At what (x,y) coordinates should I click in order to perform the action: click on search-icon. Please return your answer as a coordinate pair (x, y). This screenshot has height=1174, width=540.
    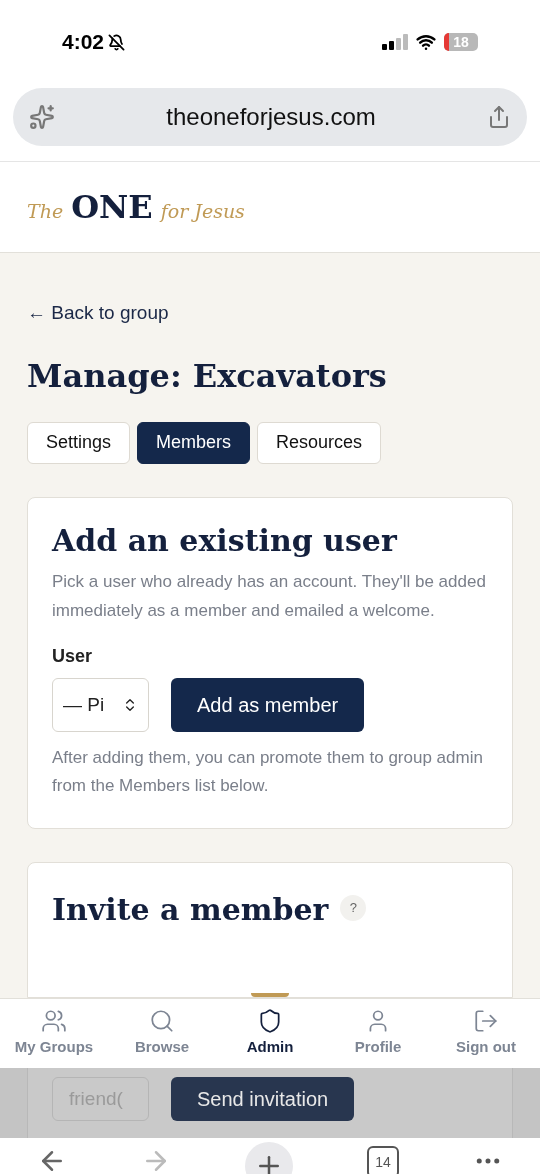
    Looking at the image, I should click on (162, 1021).